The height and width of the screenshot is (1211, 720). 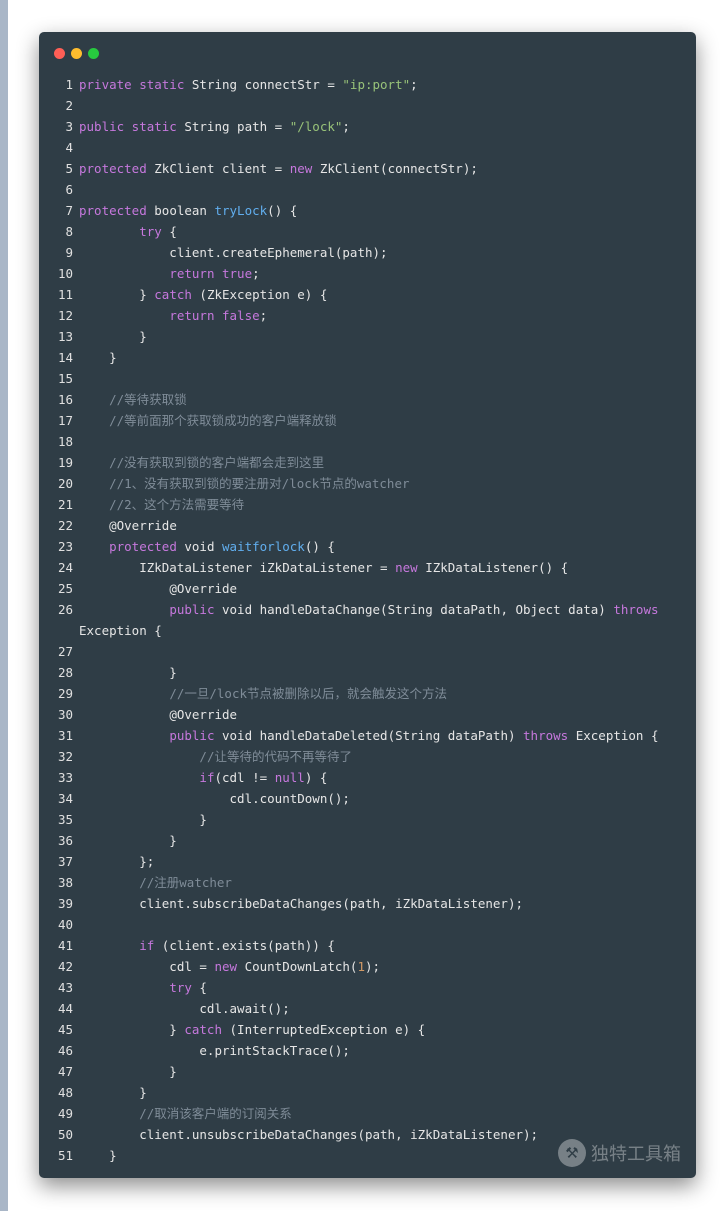 What do you see at coordinates (143, 525) in the screenshot?
I see `code-token: @Override` at bounding box center [143, 525].